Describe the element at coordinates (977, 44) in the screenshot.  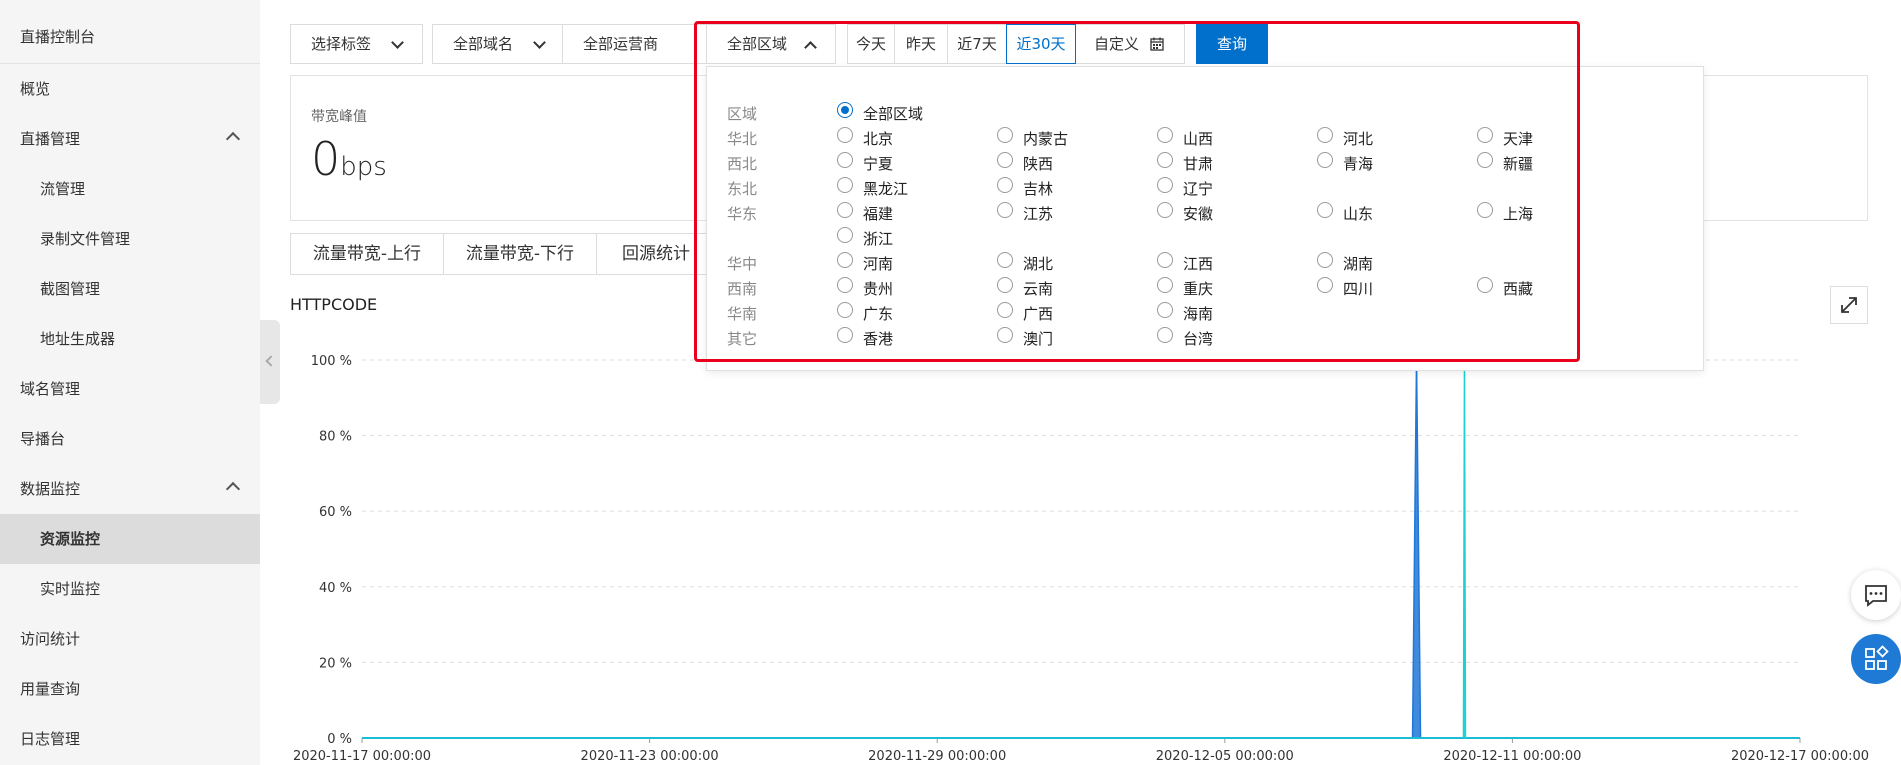
I see `range-last7: 近7天` at that location.